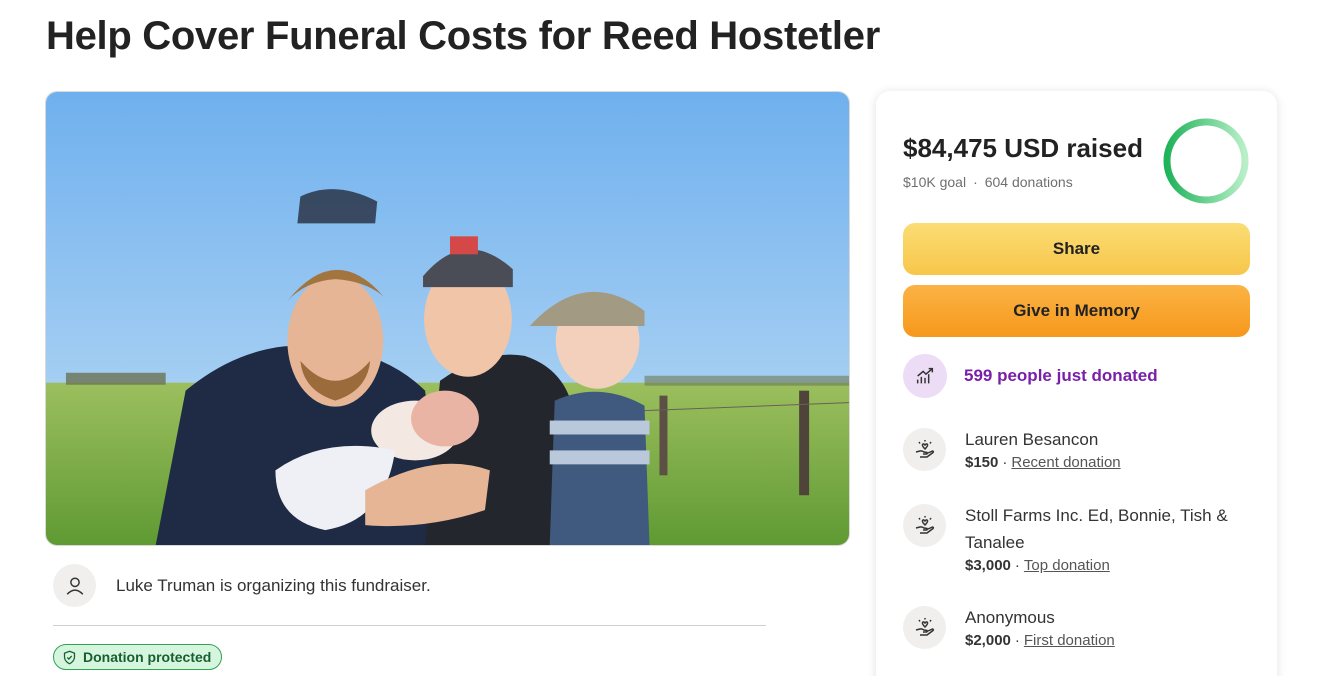 This screenshot has width=1325, height=676. I want to click on goal-meta: $10K goal · 604 donations, so click(988, 182).